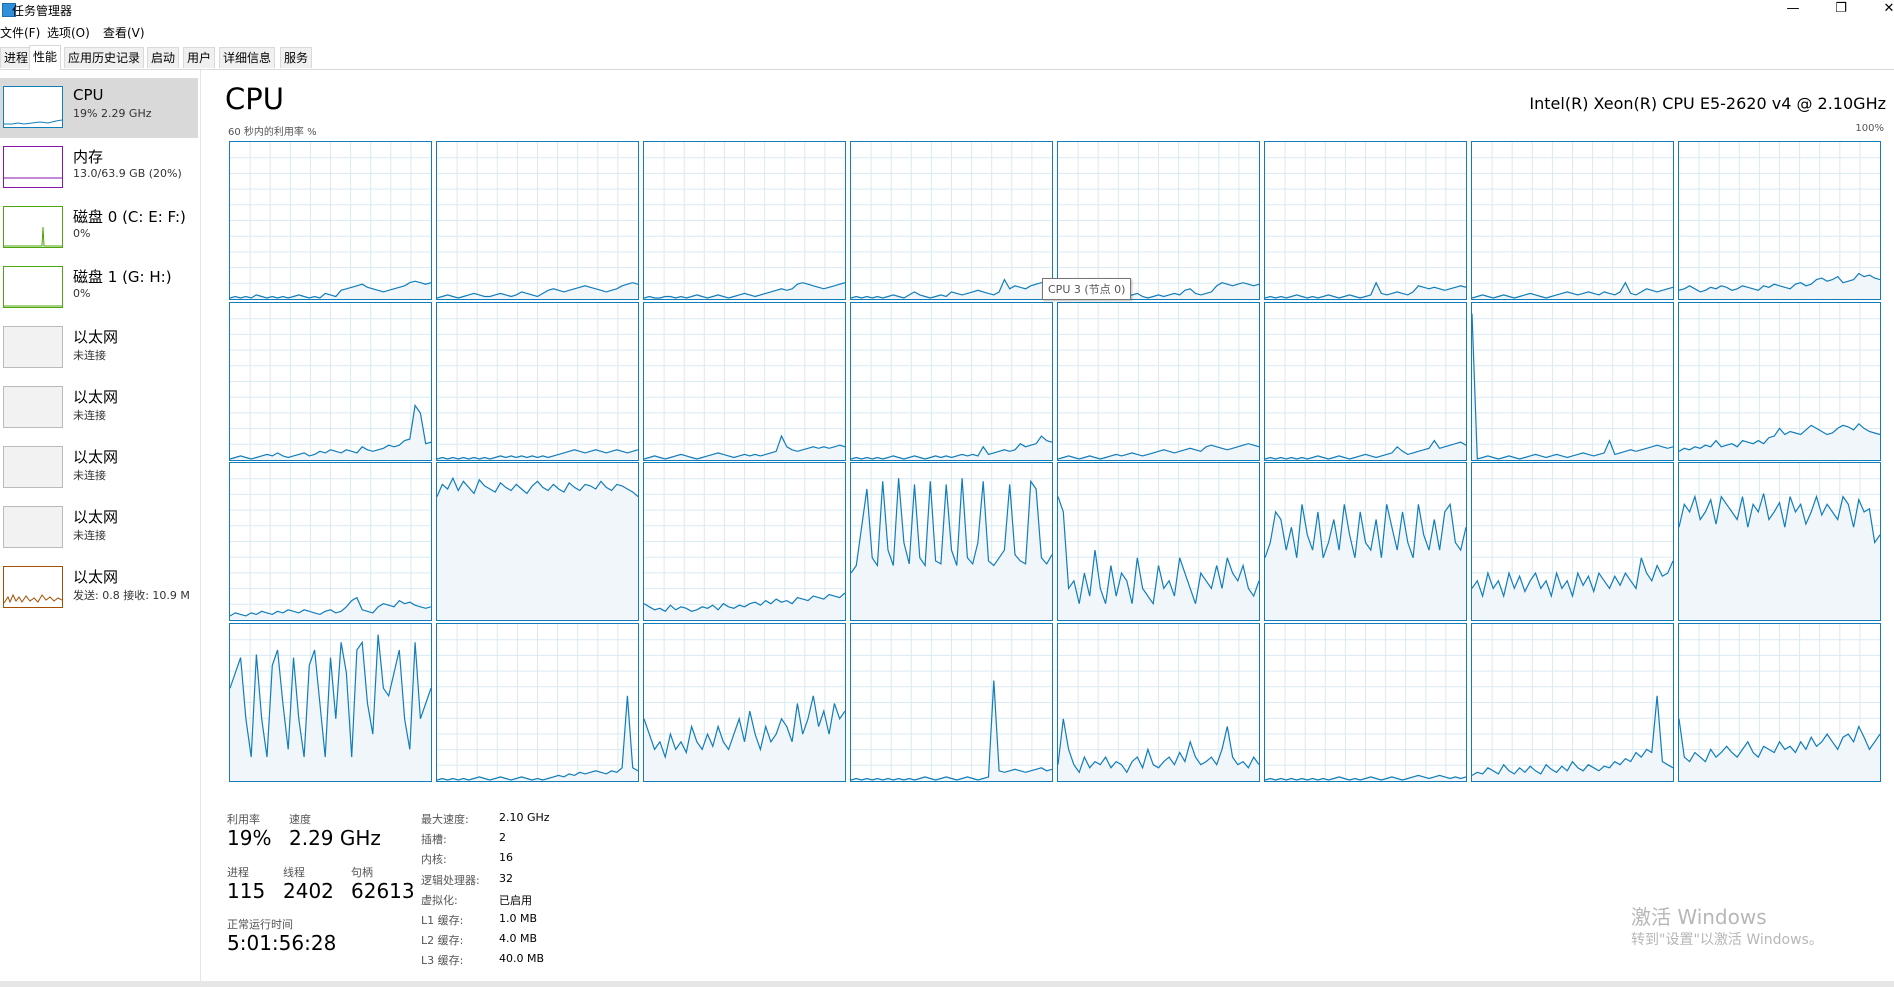 The image size is (1894, 987). I want to click on sidebar-item-title: 内存, so click(88, 157).